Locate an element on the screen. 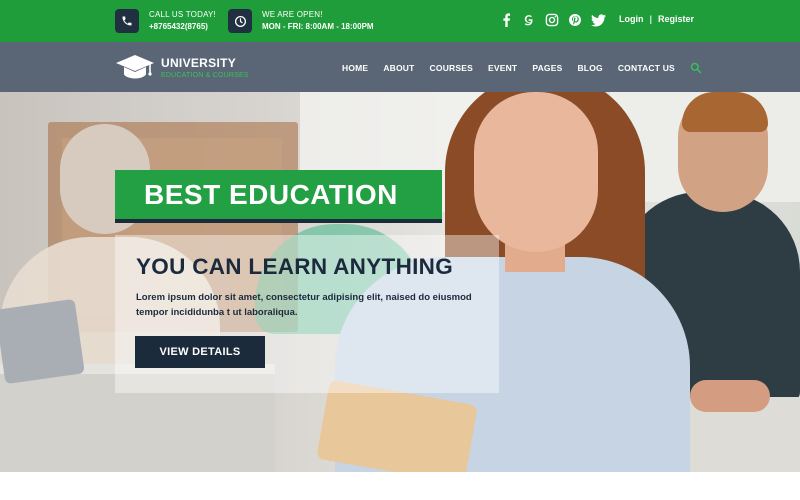 This screenshot has height=500, width=800. login-link: Login is located at coordinates (631, 19).